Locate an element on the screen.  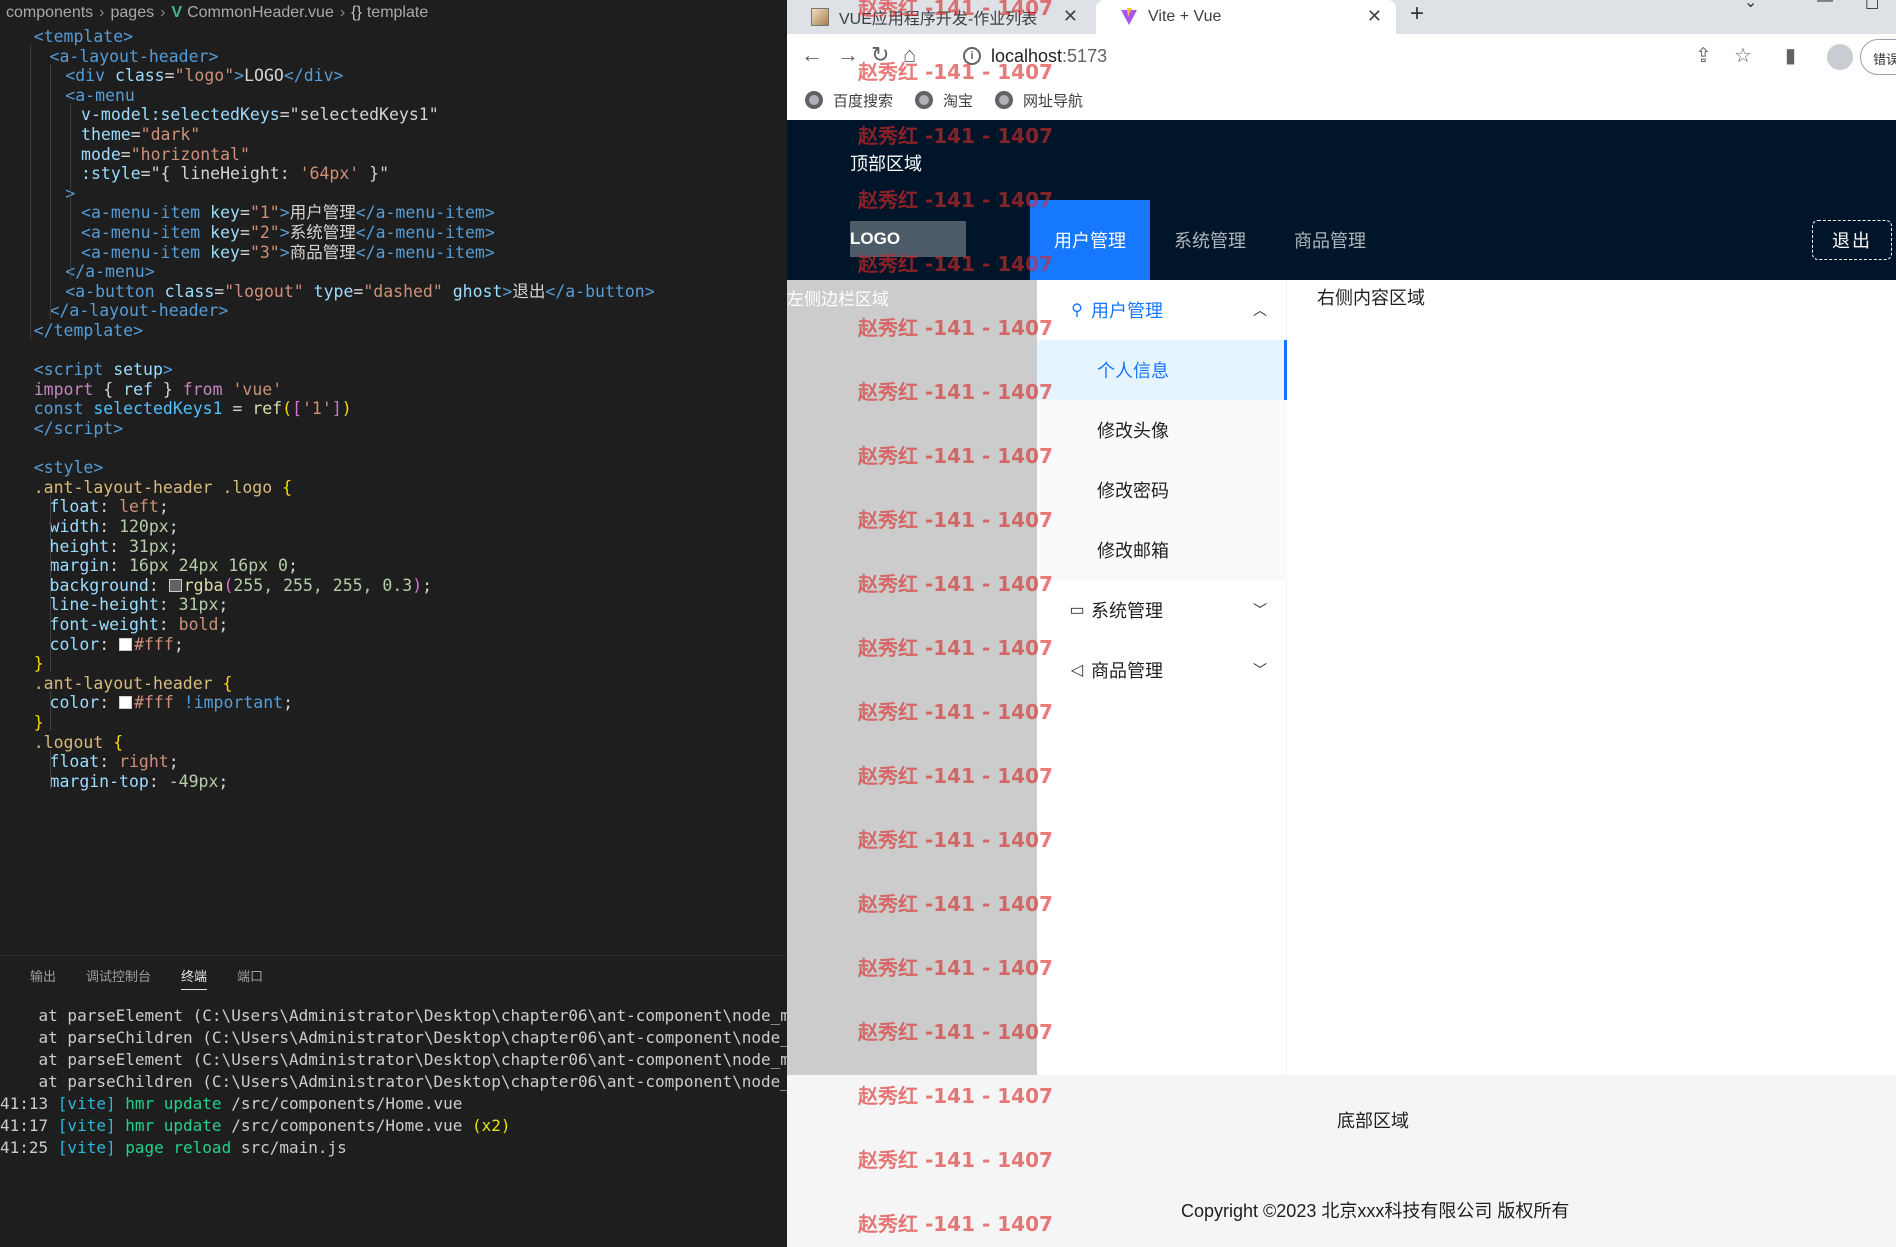
side-menu-item: 修改头像 is located at coordinates (1162, 430).